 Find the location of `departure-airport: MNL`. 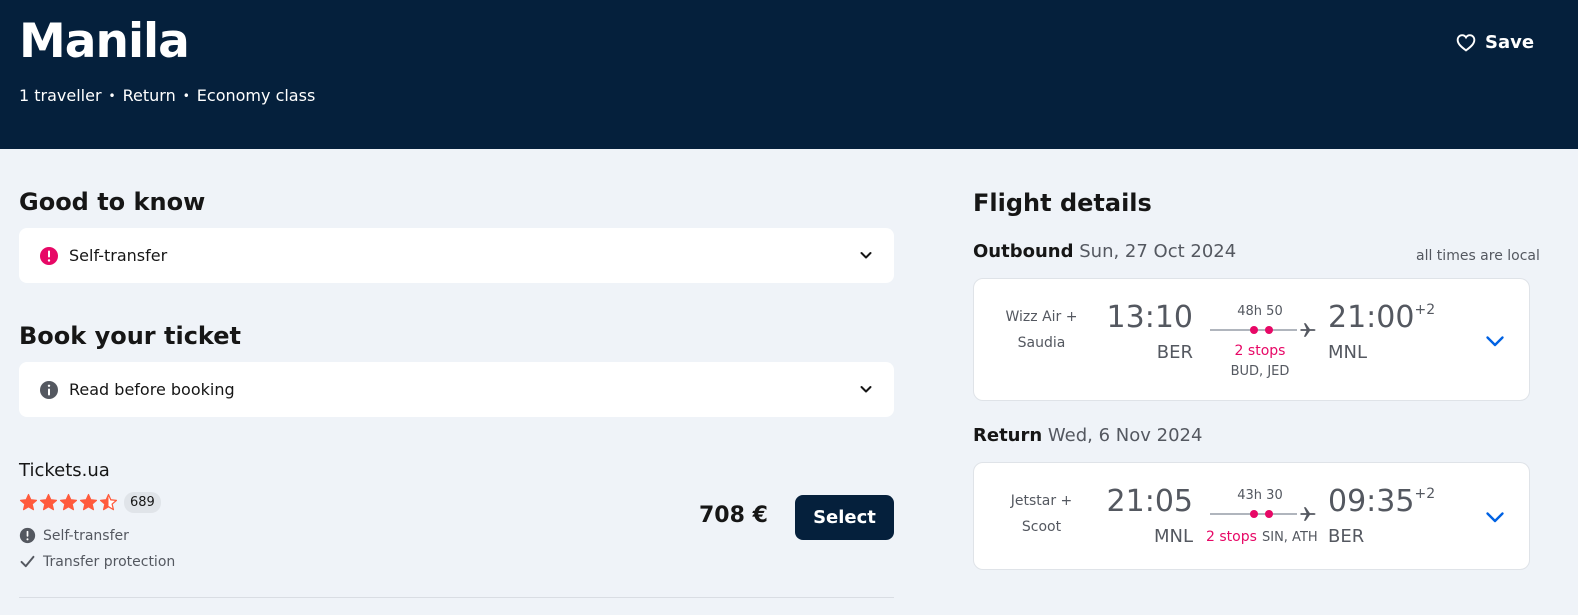

departure-airport: MNL is located at coordinates (1173, 536).